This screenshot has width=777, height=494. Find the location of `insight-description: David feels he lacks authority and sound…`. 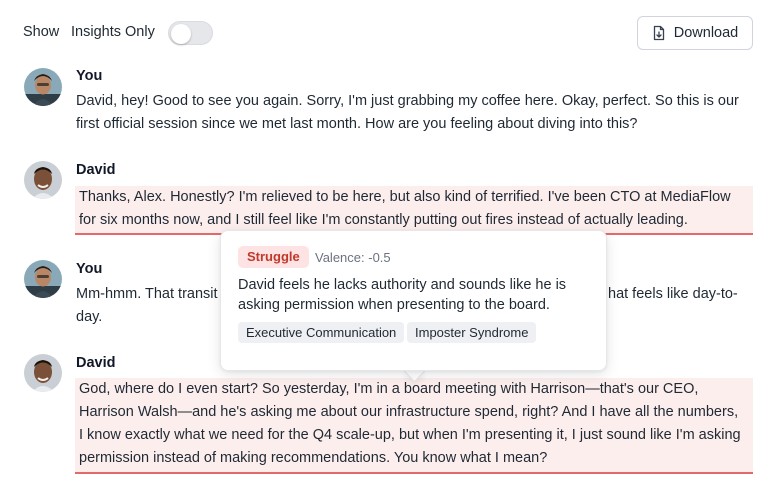

insight-description: David feels he lacks authority and sound… is located at coordinates (402, 295).